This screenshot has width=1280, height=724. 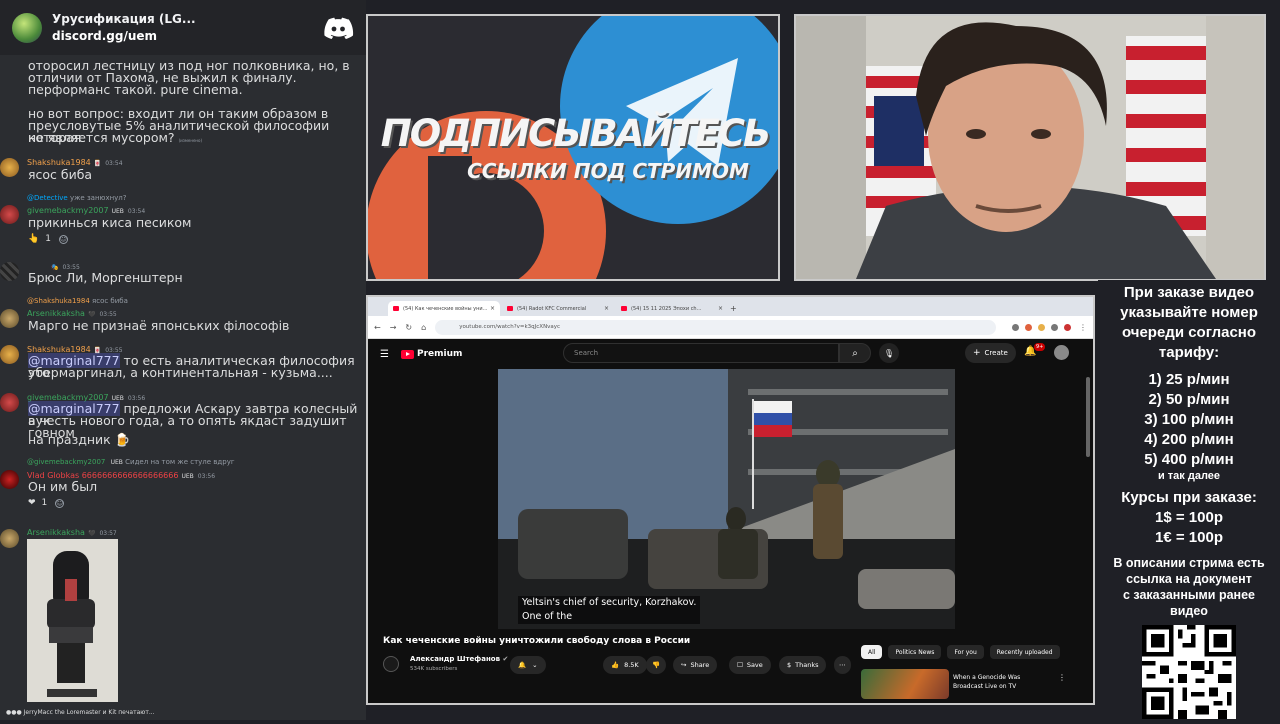 What do you see at coordinates (872, 652) in the screenshot?
I see `chip-all: All` at bounding box center [872, 652].